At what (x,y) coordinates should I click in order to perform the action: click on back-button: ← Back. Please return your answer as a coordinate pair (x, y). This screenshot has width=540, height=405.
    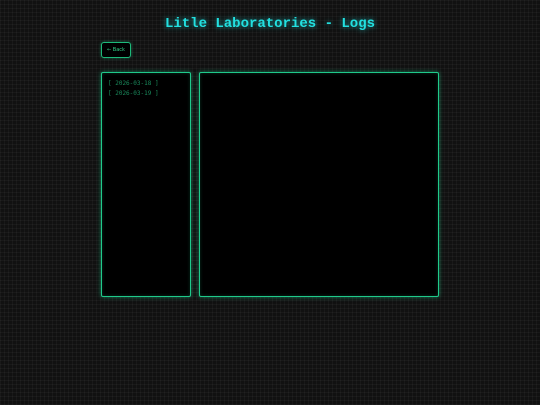
    Looking at the image, I should click on (116, 50).